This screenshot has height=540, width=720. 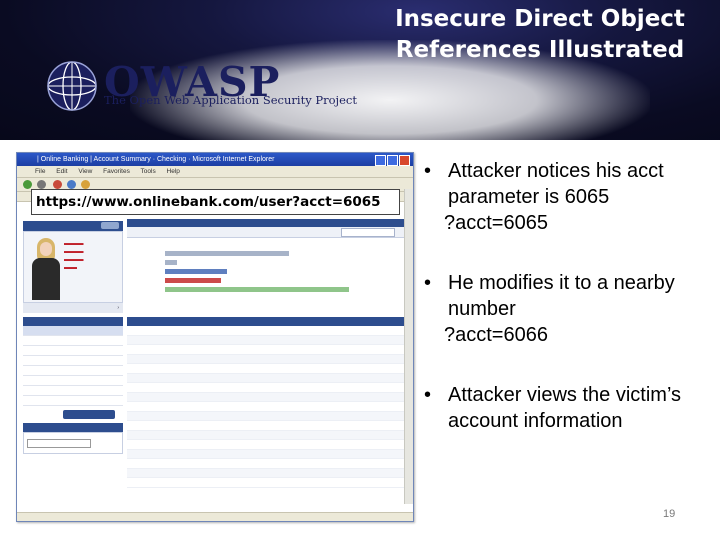 What do you see at coordinates (40, 171) in the screenshot?
I see `menu-file: File` at bounding box center [40, 171].